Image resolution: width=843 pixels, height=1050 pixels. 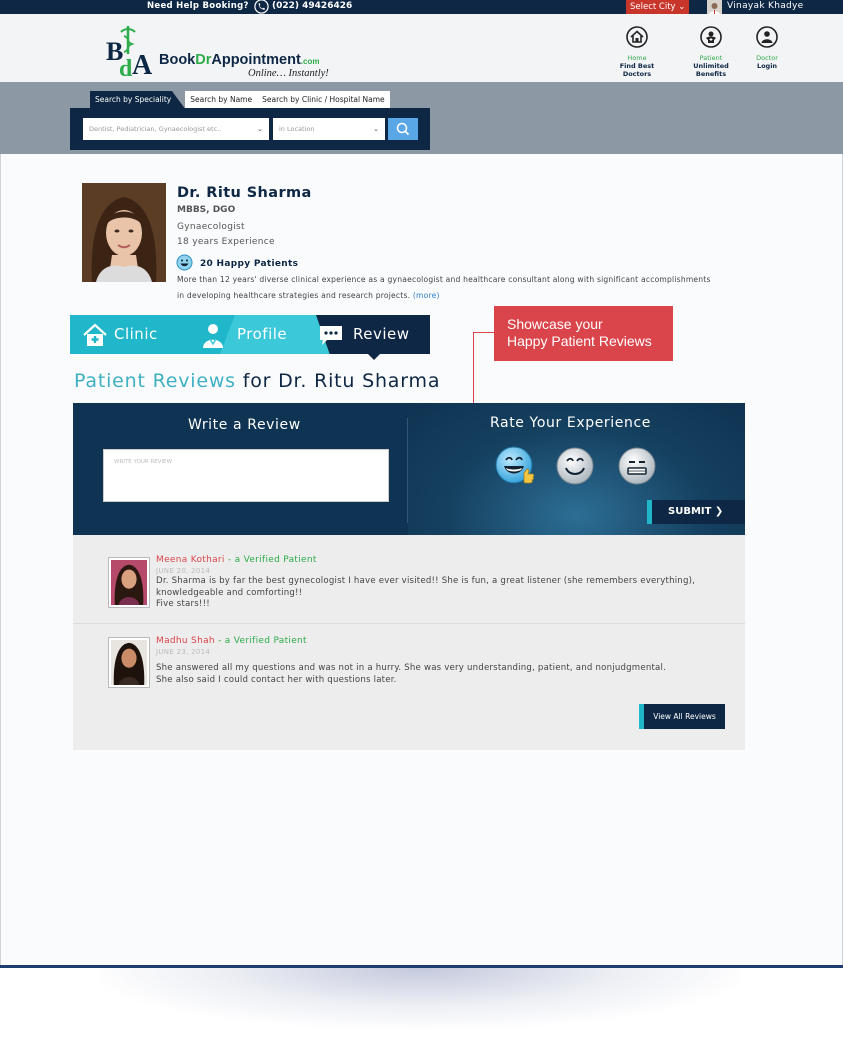 What do you see at coordinates (420, 998) in the screenshot?
I see `page-shadow` at bounding box center [420, 998].